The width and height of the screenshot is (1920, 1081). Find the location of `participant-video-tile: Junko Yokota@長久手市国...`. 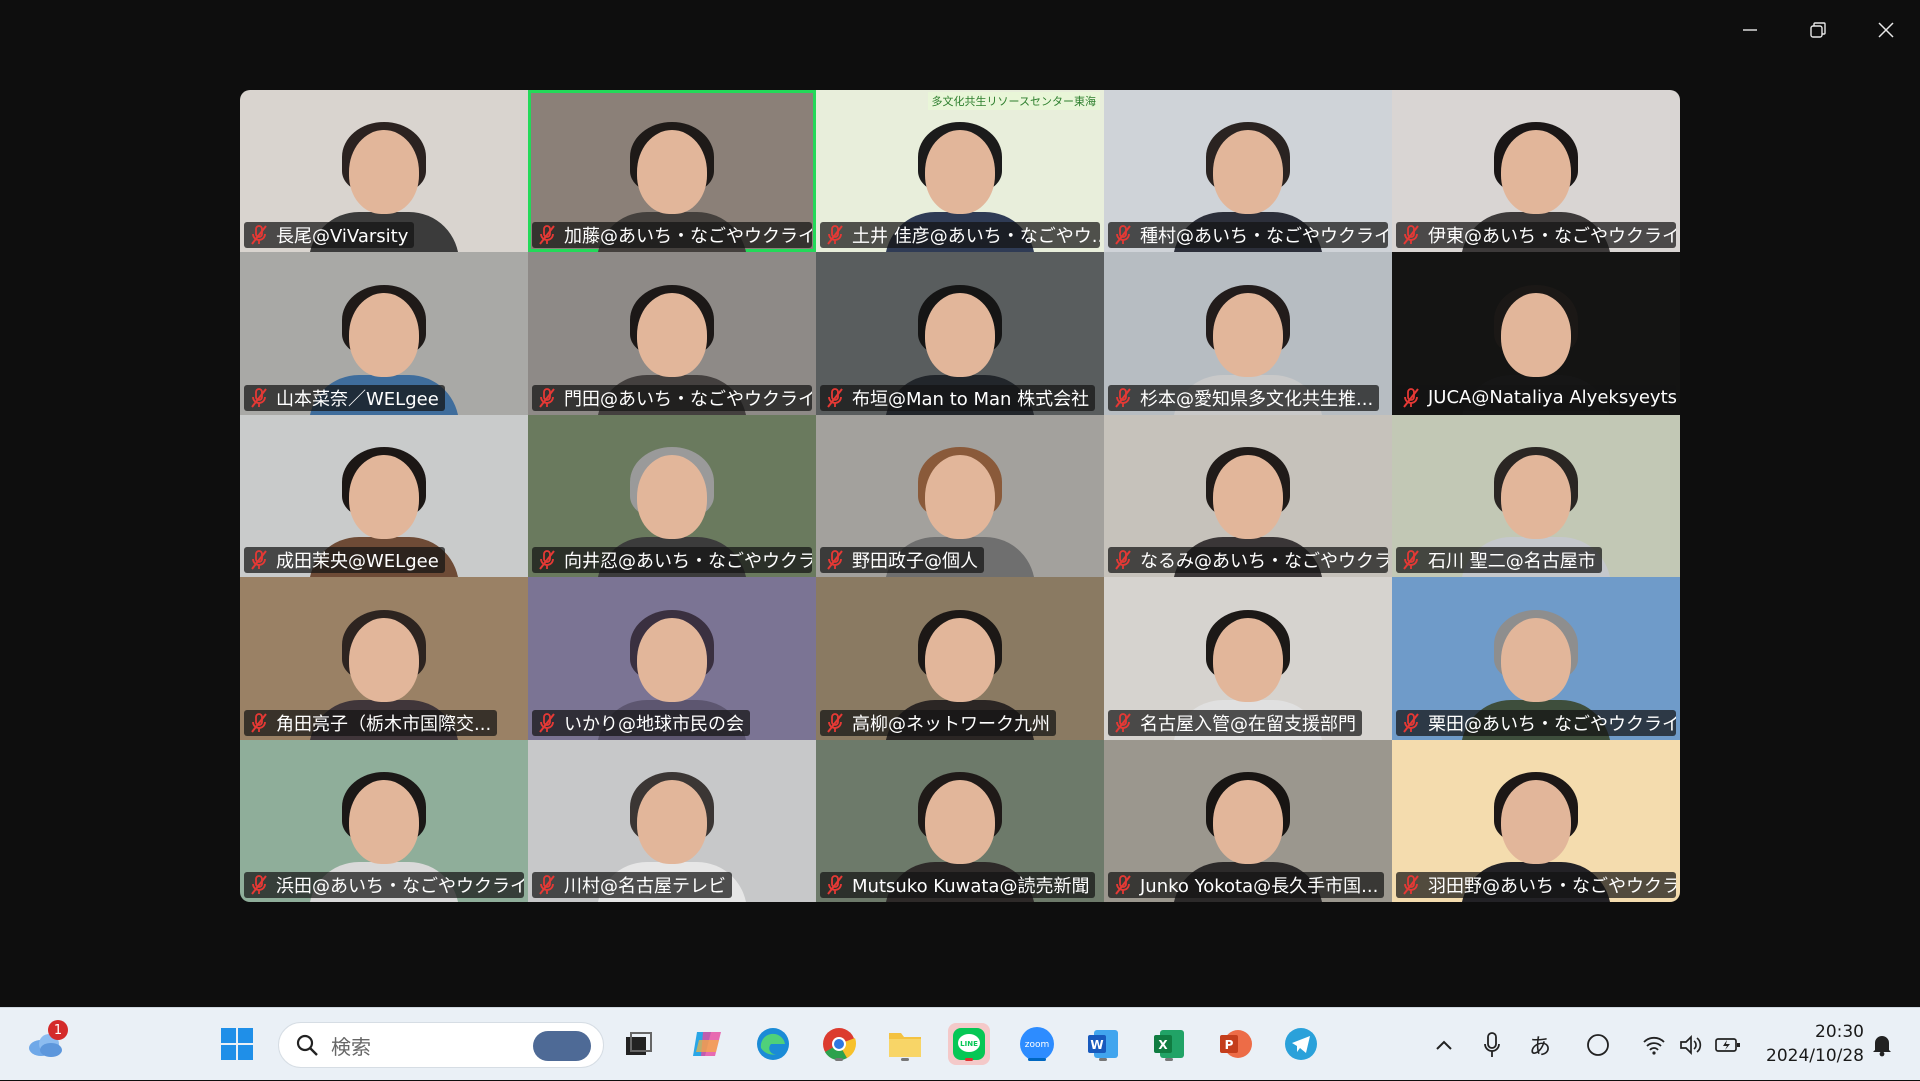

participant-video-tile: Junko Yokota@長久手市国... is located at coordinates (1248, 820).